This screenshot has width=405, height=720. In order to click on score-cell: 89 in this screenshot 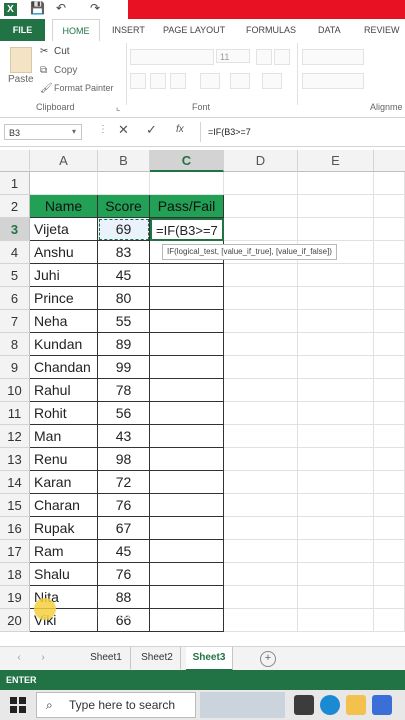, I will do `click(124, 344)`.